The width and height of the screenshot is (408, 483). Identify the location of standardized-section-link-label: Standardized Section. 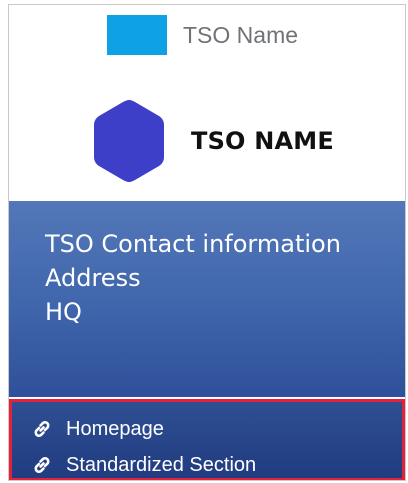
(161, 464).